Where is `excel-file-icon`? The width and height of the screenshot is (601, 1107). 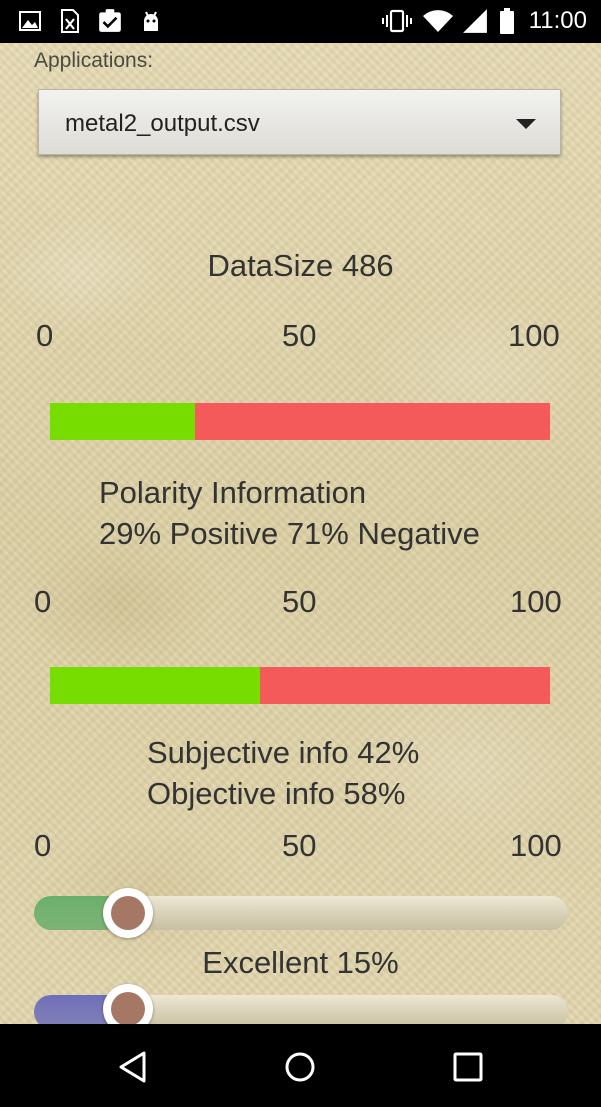 excel-file-icon is located at coordinates (70, 21).